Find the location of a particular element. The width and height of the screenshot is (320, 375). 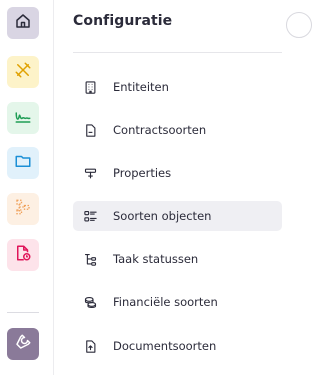

title-divider is located at coordinates (177, 52).